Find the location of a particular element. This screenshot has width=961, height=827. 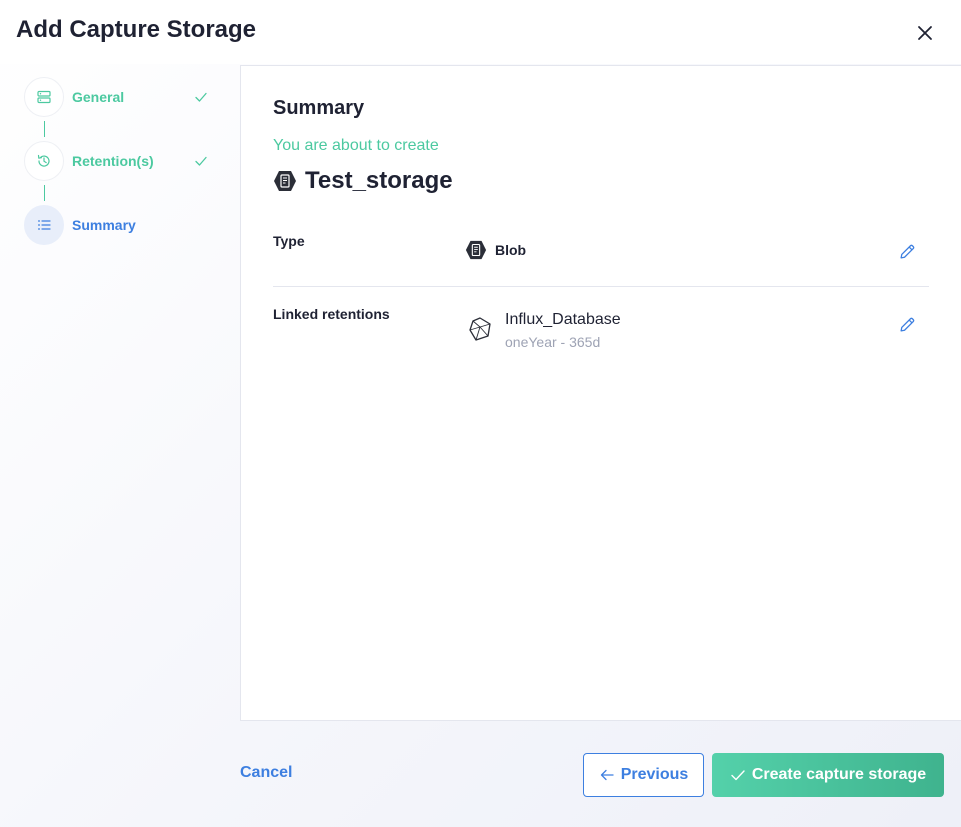

step-retentions: Retention(s) is located at coordinates (119, 161).